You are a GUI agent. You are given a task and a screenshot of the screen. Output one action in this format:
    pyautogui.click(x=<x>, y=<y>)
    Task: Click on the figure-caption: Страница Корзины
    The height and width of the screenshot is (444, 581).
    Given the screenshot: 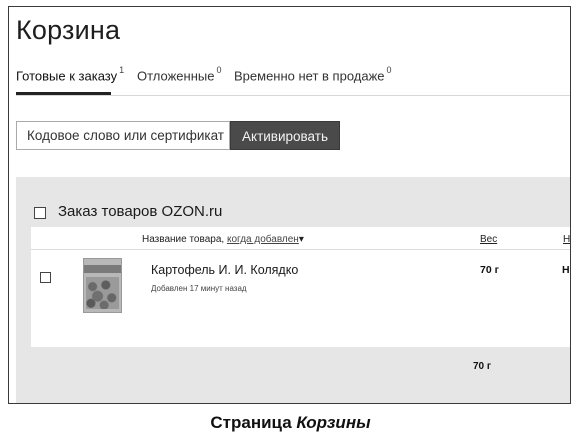 What is the action you would take?
    pyautogui.click(x=290, y=423)
    